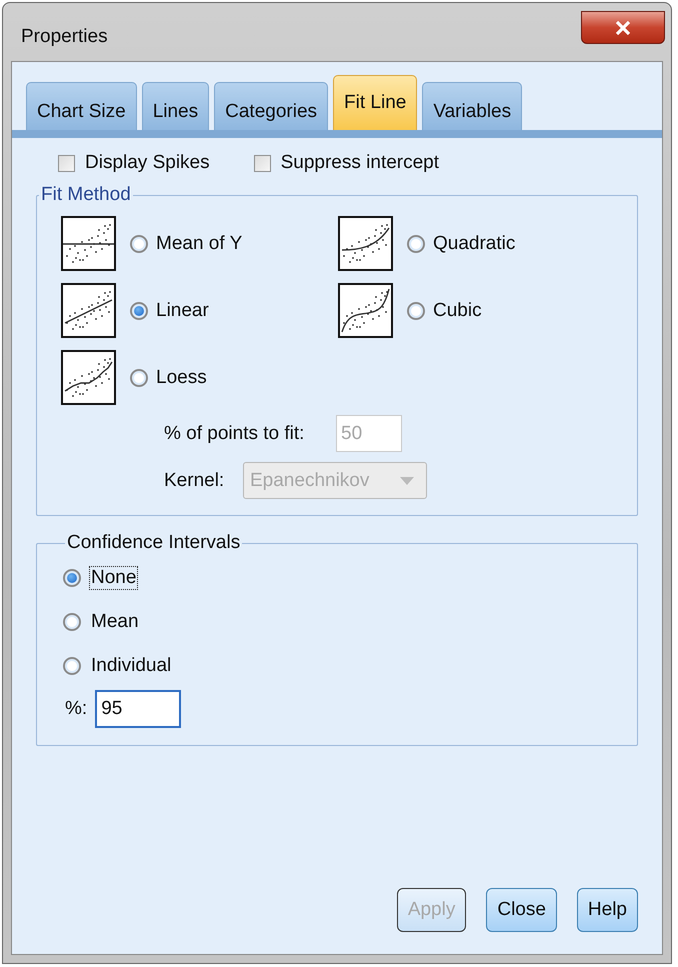 This screenshot has width=678, height=967. I want to click on group-title: Confidence Intervals, so click(154, 543).